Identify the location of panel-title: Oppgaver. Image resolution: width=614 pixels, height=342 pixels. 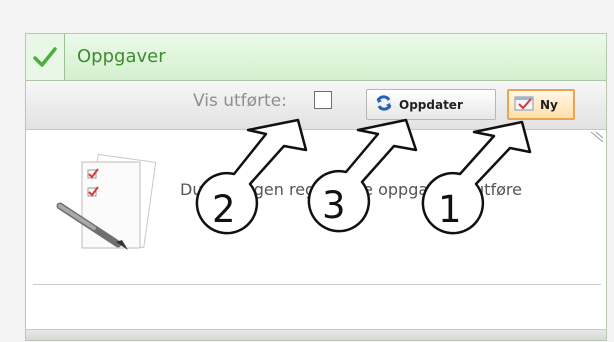
(121, 56).